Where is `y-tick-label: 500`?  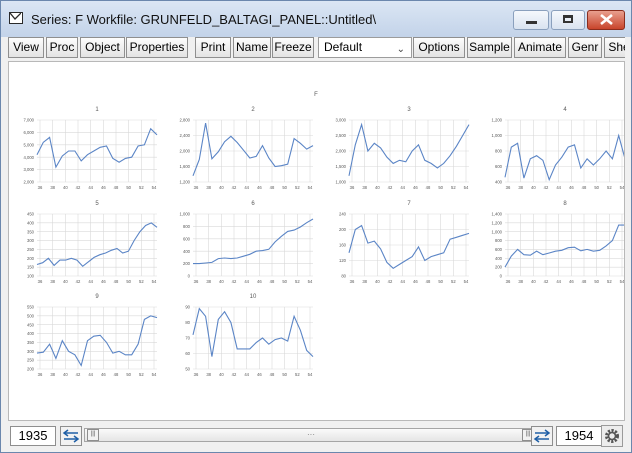 y-tick-label: 500 is located at coordinates (31, 315).